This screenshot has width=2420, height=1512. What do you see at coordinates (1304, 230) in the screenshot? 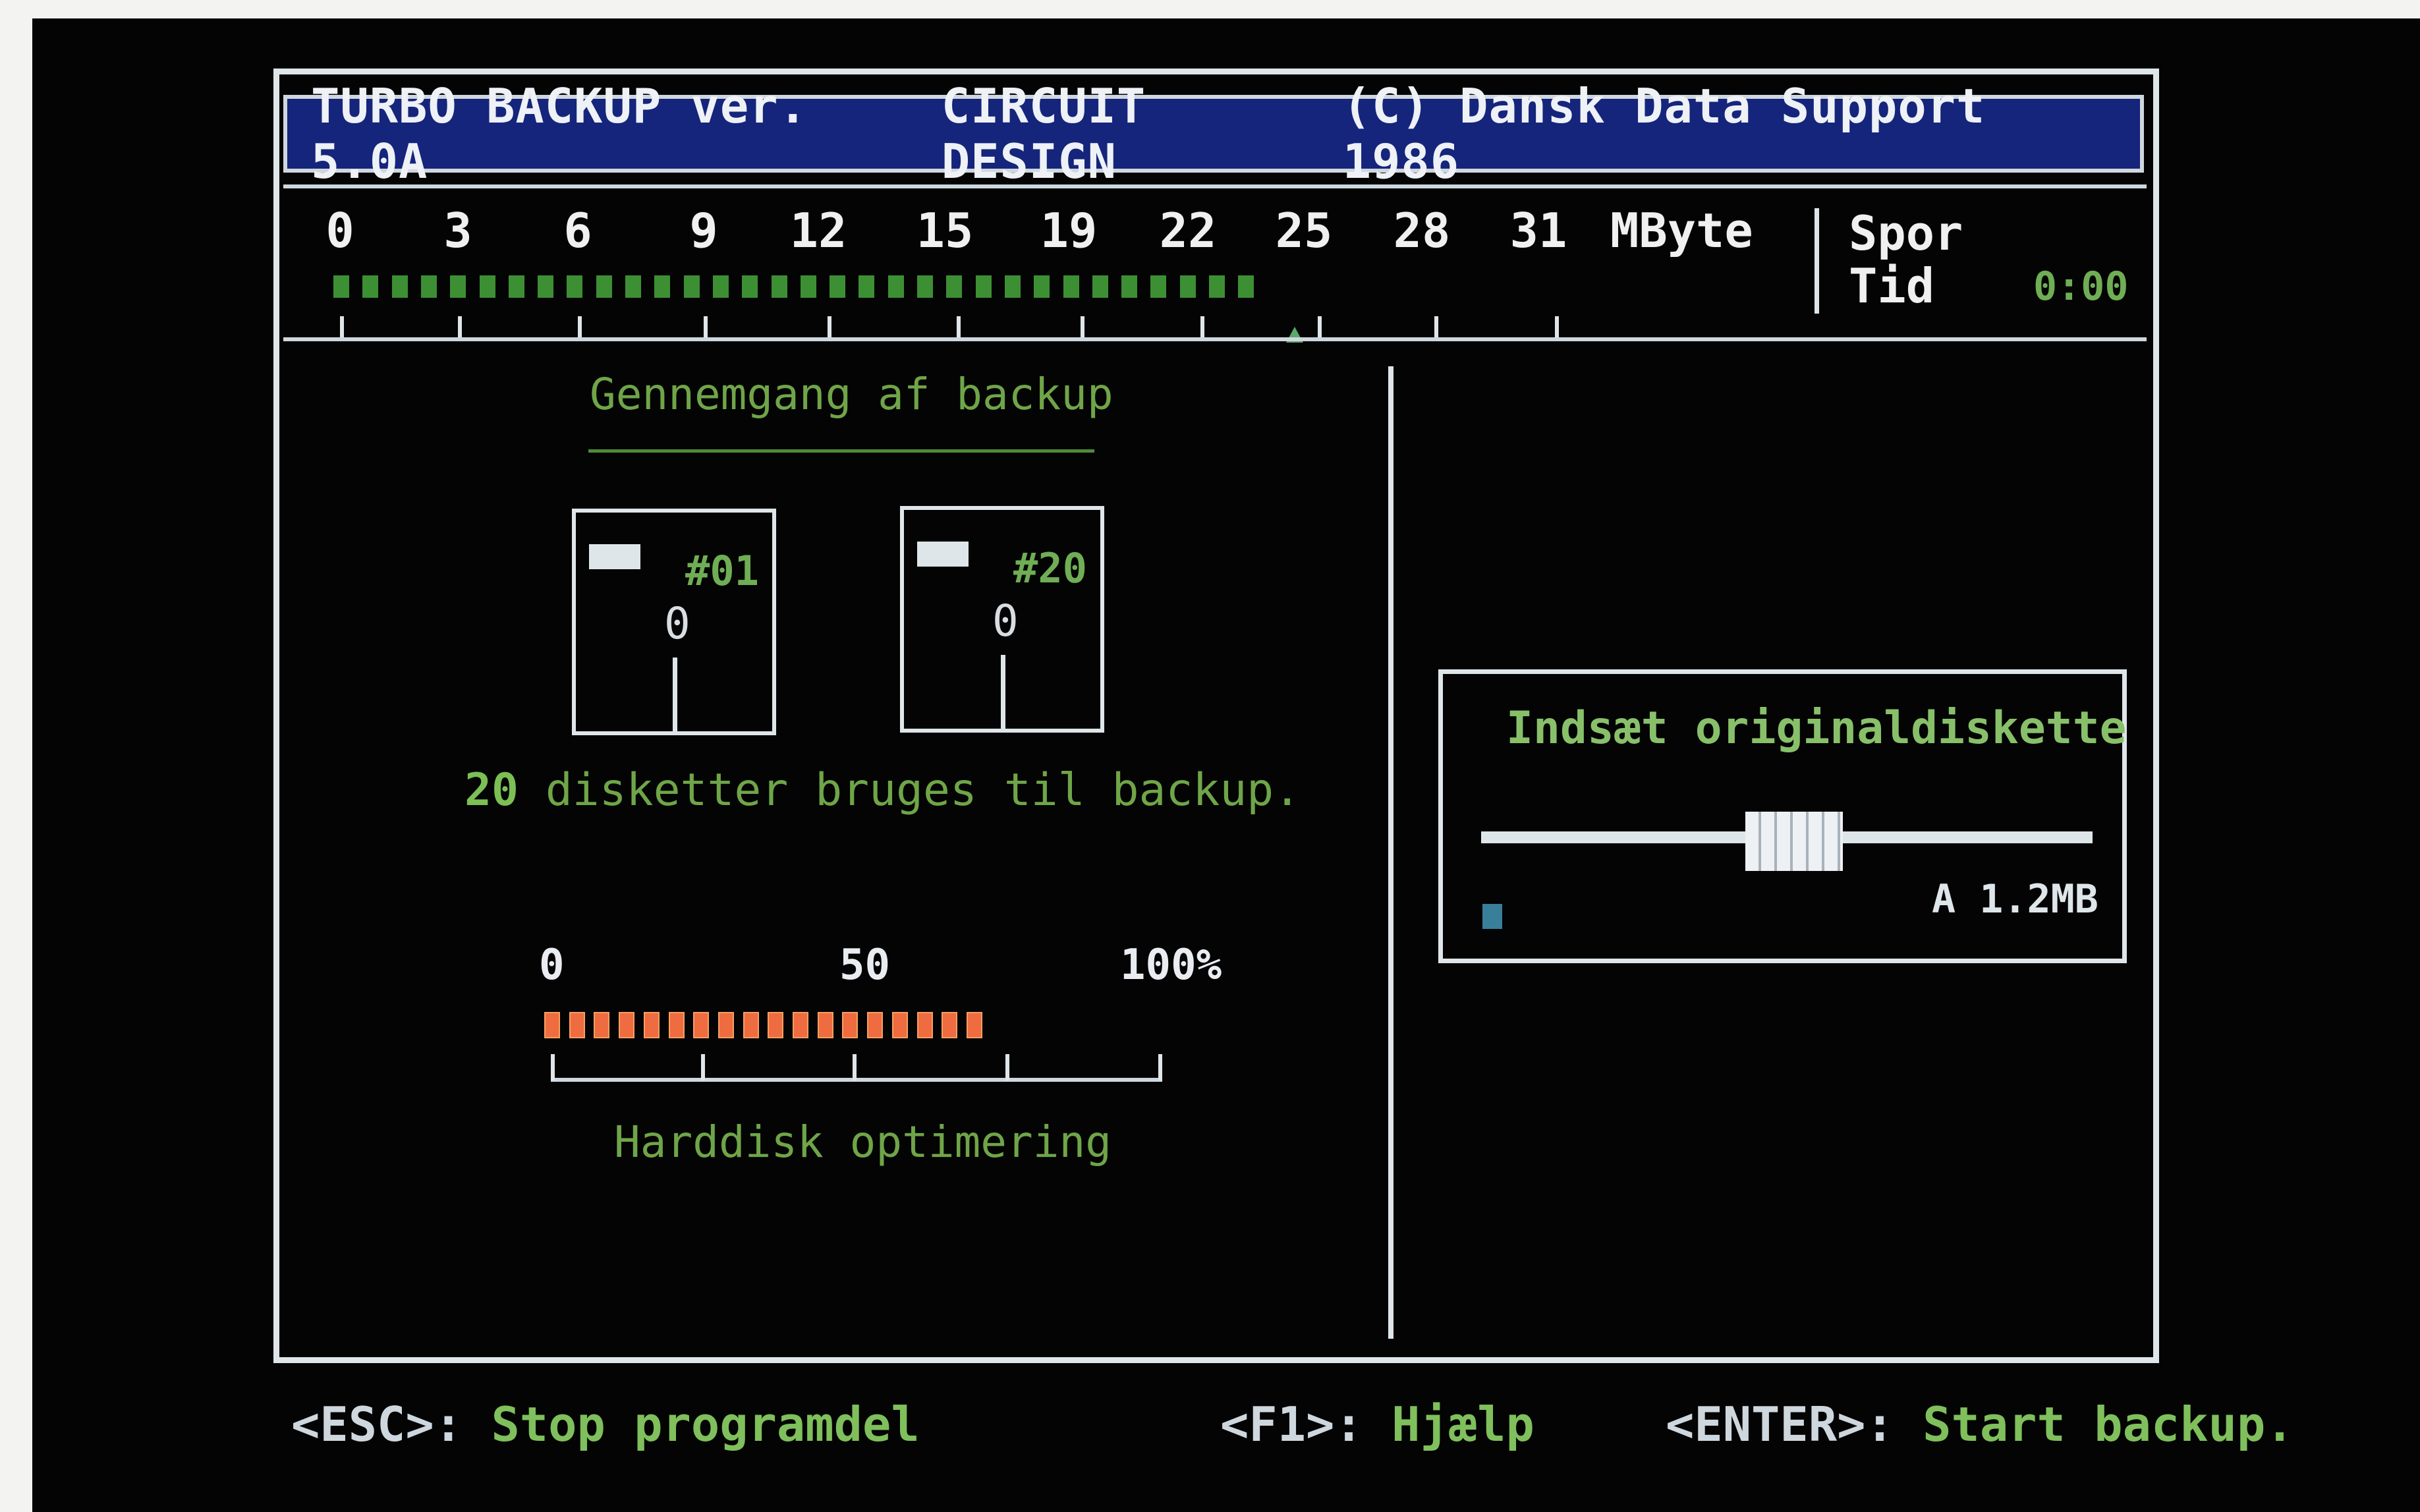
I see `scale-label: 25` at bounding box center [1304, 230].